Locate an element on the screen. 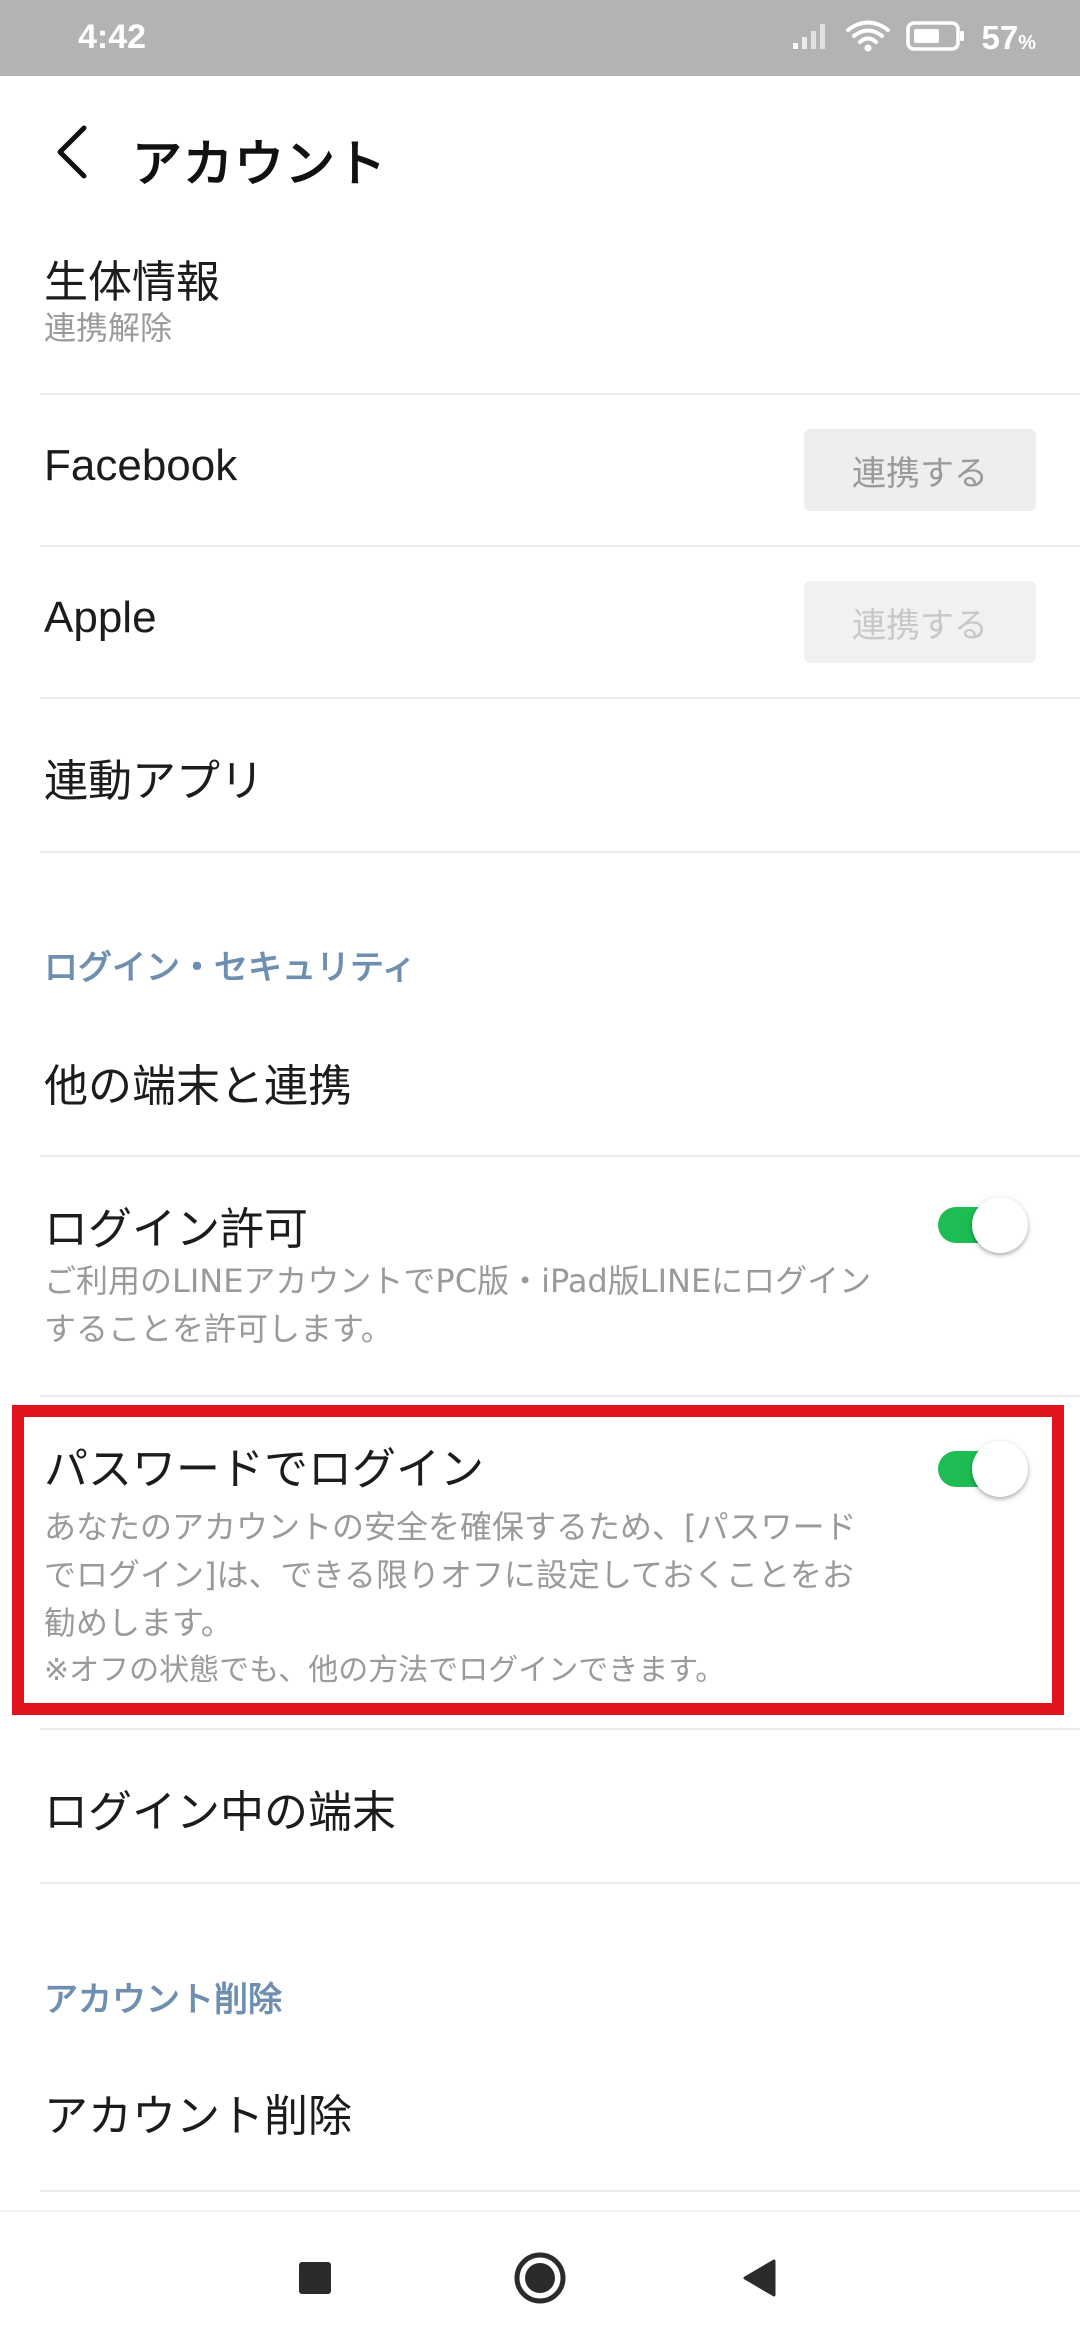 The image size is (1080, 2340). login-permission-toggle is located at coordinates (982, 1225).